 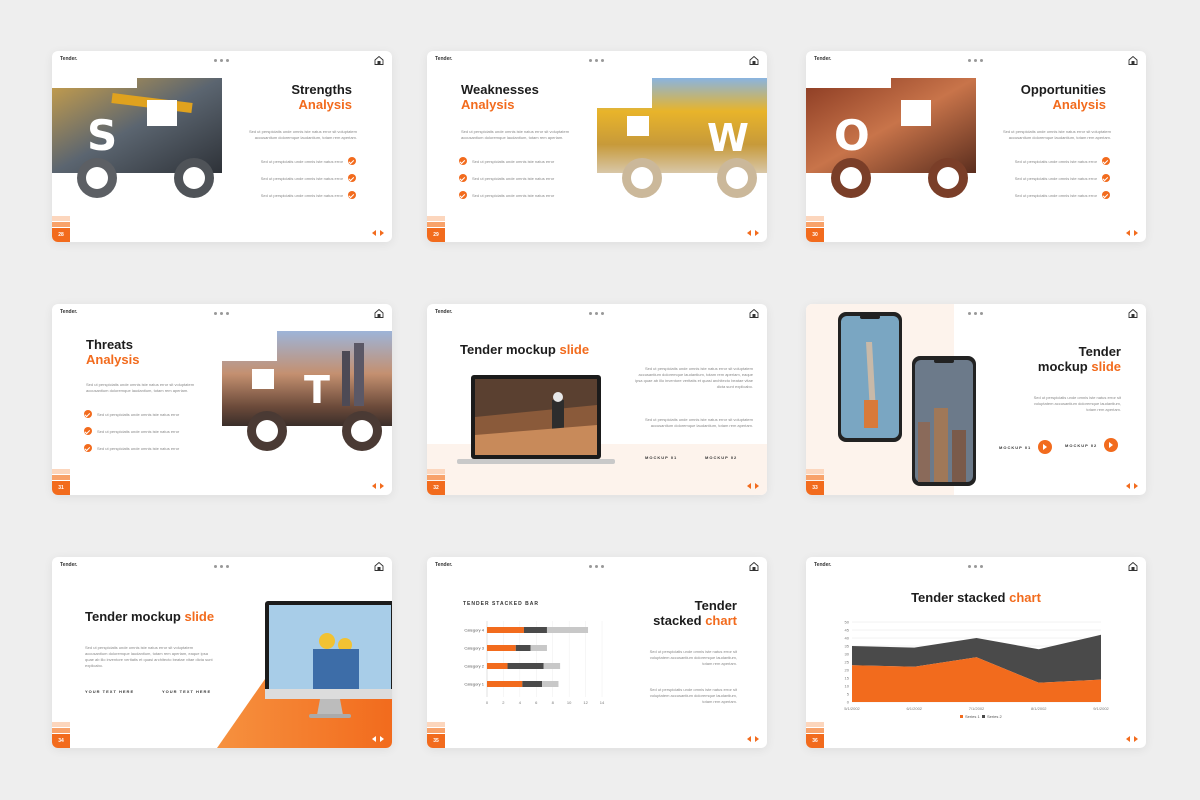 What do you see at coordinates (503, 702) in the screenshot?
I see `x-tick-label: 2` at bounding box center [503, 702].